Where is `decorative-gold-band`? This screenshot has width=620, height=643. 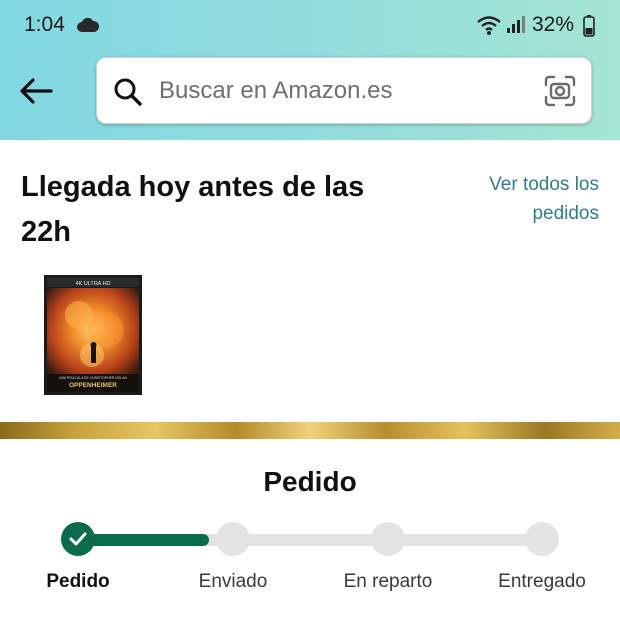
decorative-gold-band is located at coordinates (310, 430).